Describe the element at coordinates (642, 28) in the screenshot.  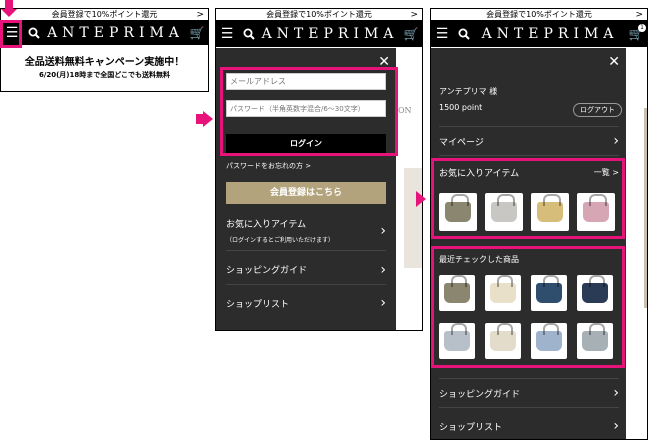
I see `cart-badge: 1` at that location.